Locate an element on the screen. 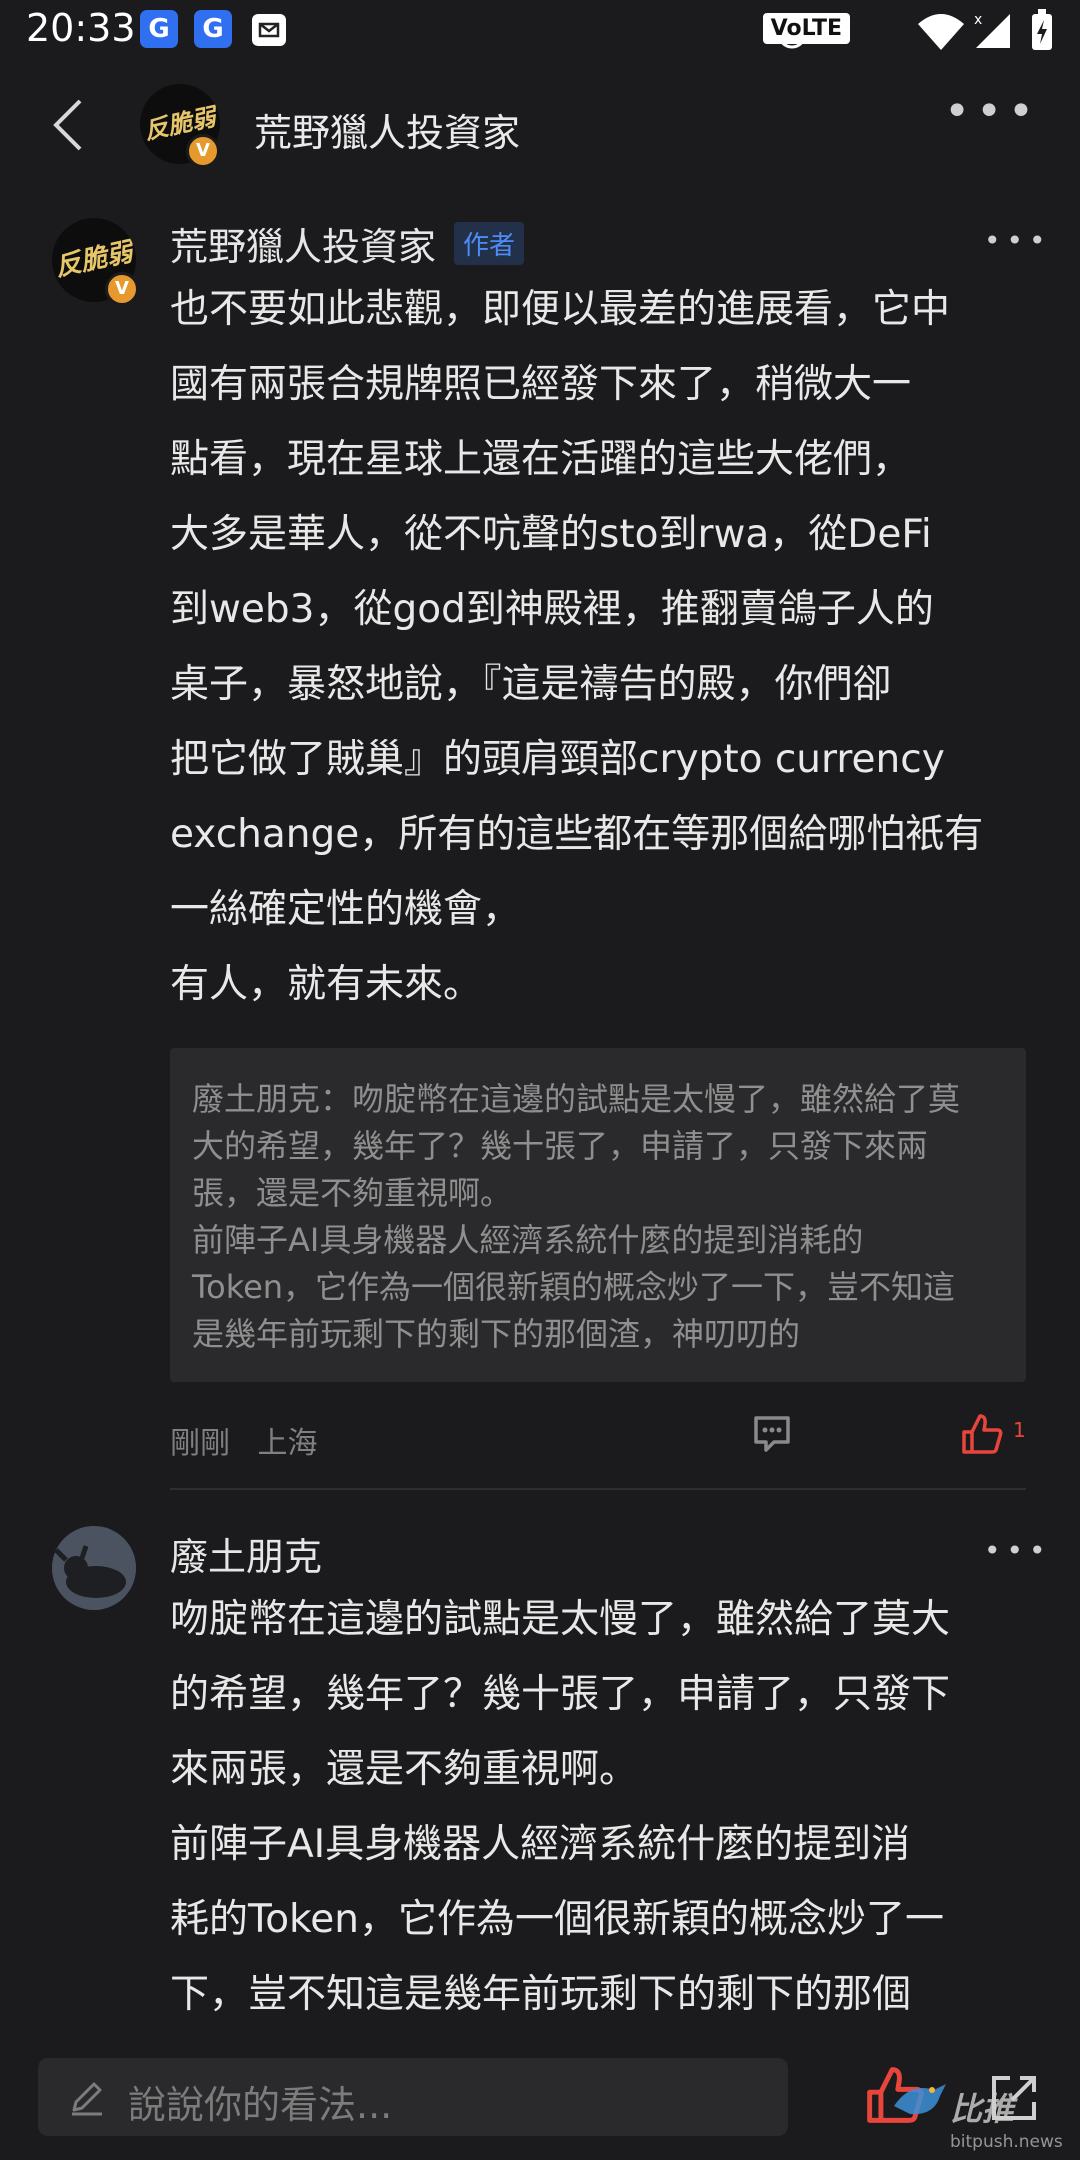 The width and height of the screenshot is (1080, 2160). status-bar: 20:33 G G VoLTE x is located at coordinates (540, 31).